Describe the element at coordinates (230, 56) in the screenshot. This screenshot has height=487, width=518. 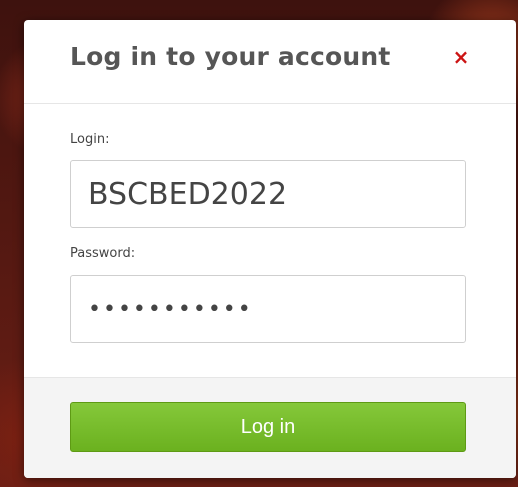
I see `dialog-title: Log in to your account` at that location.